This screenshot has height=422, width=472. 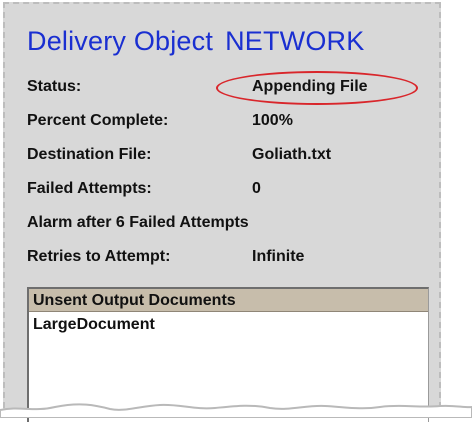 What do you see at coordinates (292, 154) in the screenshot?
I see `destination-file-value: Goliath.txt` at bounding box center [292, 154].